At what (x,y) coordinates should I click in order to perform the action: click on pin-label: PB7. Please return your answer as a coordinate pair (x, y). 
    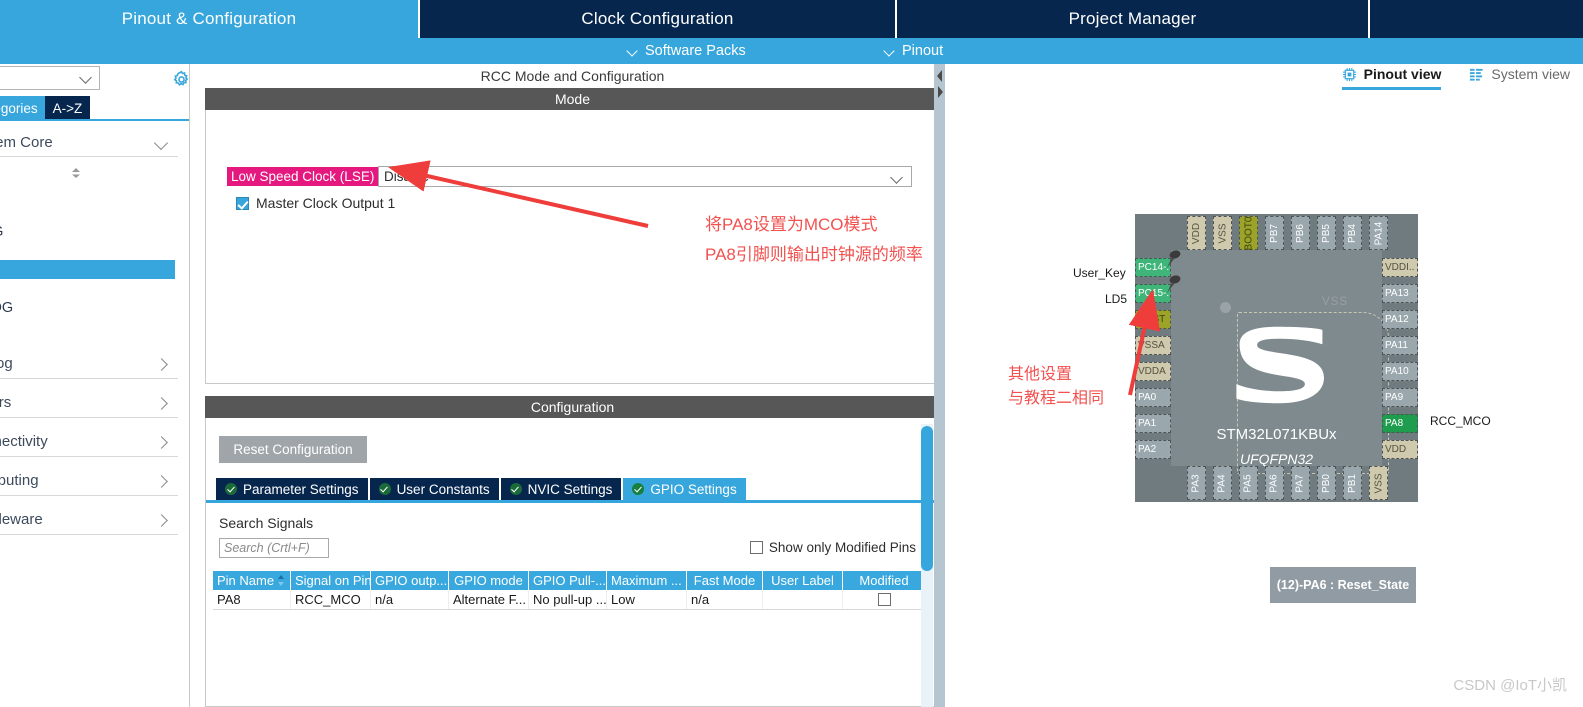
    Looking at the image, I should click on (1274, 233).